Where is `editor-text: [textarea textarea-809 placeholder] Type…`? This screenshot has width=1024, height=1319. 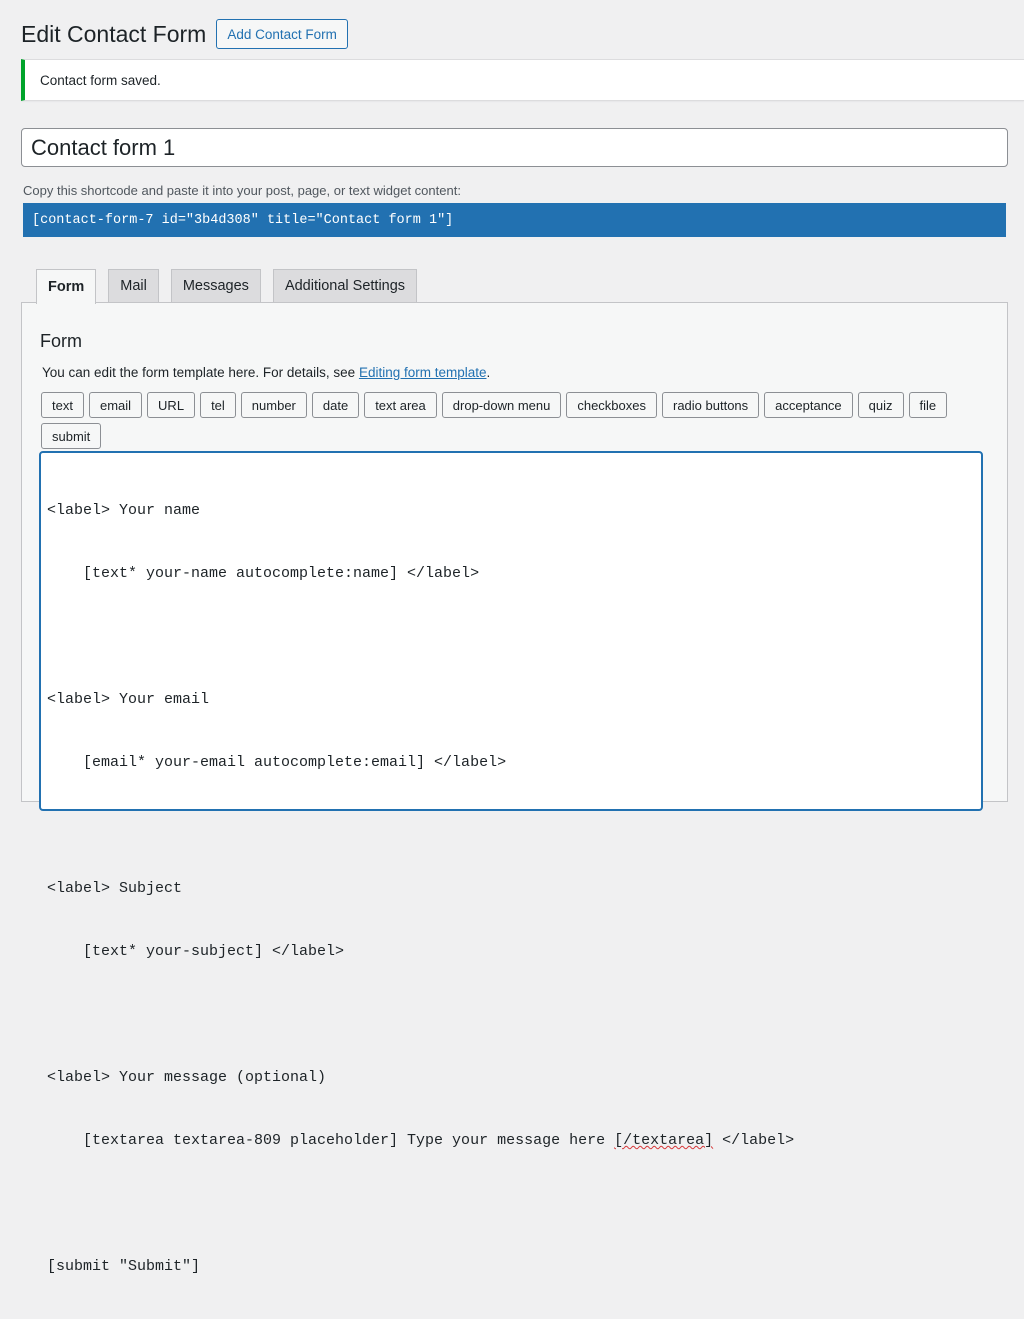 editor-text: [textarea textarea-809 placeholder] Type… is located at coordinates (349, 1140).